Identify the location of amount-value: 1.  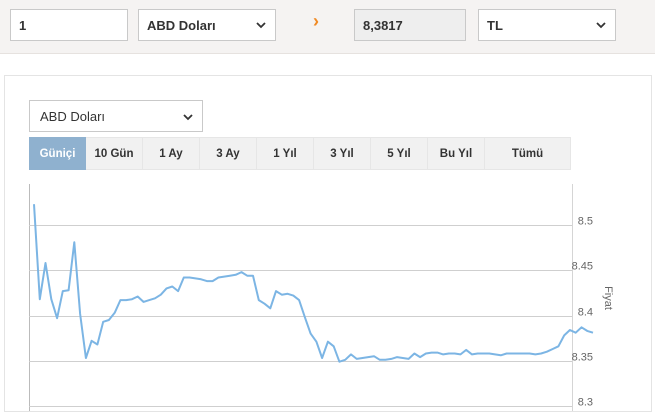
(23, 25).